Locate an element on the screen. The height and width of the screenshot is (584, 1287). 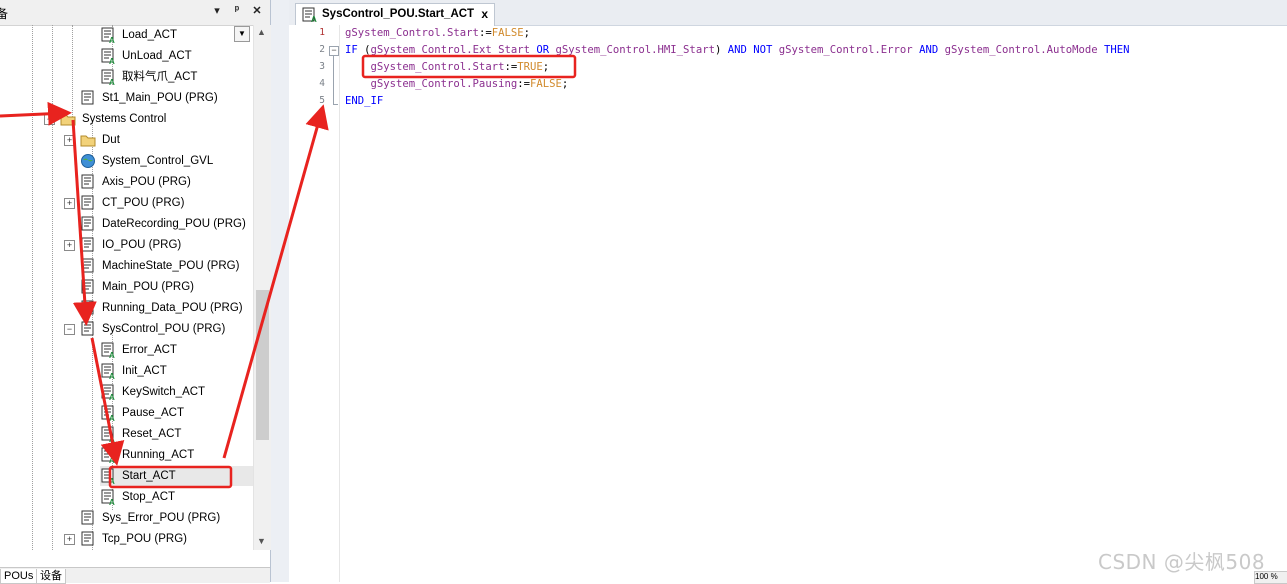
tree-item: A Reset_ACT is located at coordinates (176, 434).